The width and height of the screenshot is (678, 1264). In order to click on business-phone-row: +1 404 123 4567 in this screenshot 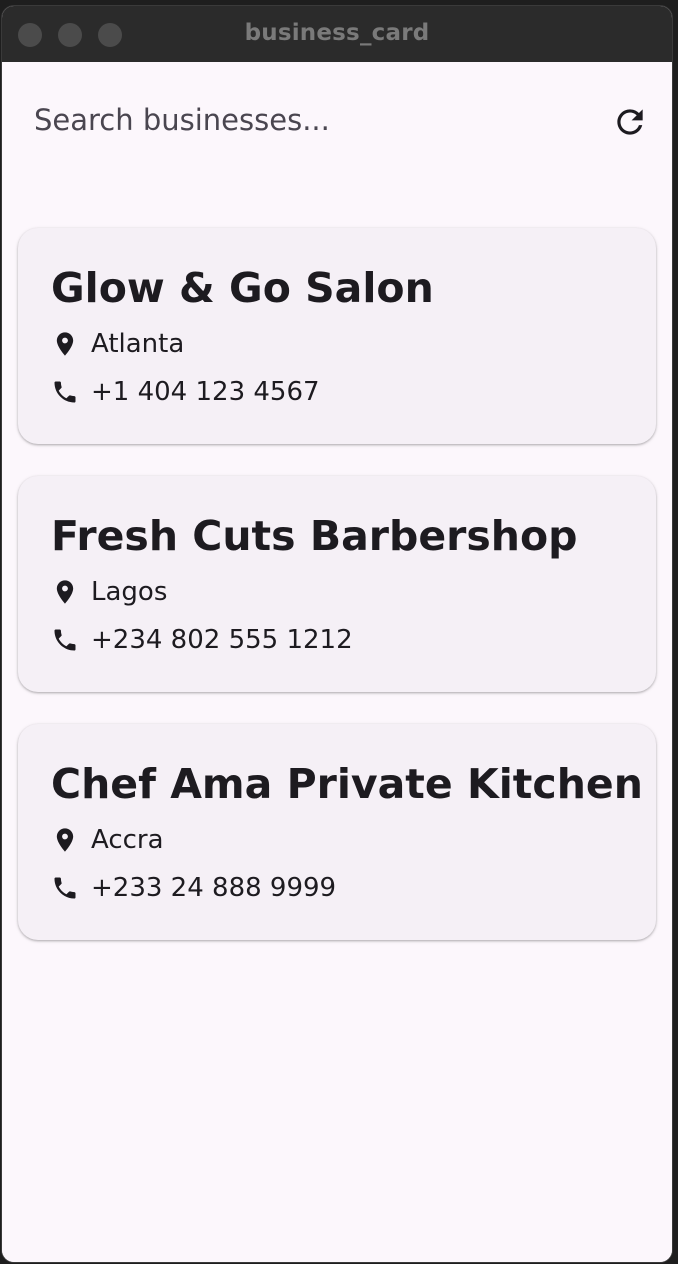, I will do `click(185, 392)`.